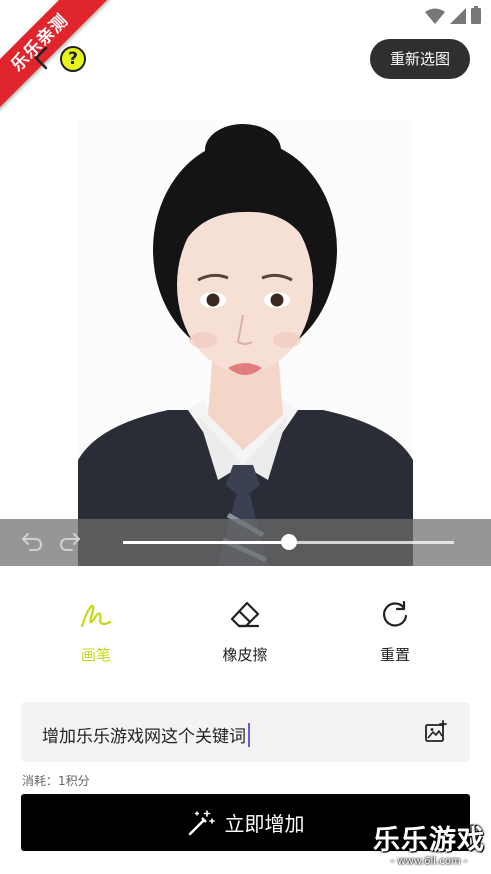 The height and width of the screenshot is (874, 491). I want to click on tool-reset-label: 重置, so click(394, 655).